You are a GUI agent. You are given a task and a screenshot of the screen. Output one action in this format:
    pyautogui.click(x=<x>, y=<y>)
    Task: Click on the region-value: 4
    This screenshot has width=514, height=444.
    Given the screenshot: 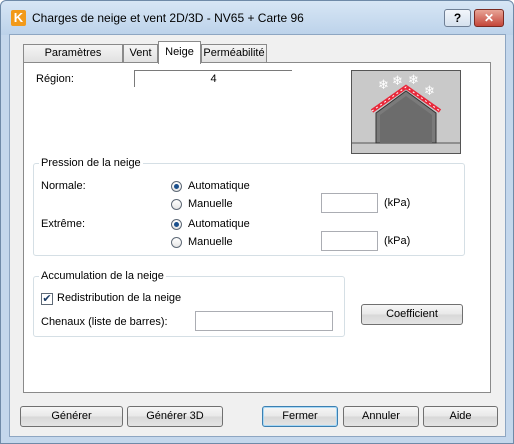 What is the action you would take?
    pyautogui.click(x=213, y=78)
    